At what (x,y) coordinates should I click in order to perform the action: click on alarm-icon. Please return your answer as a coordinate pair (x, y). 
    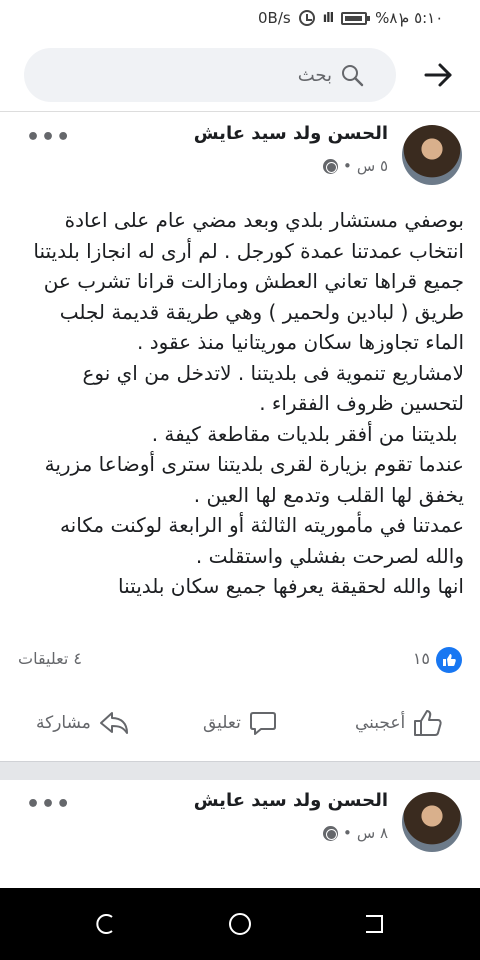
    Looking at the image, I should click on (306, 18).